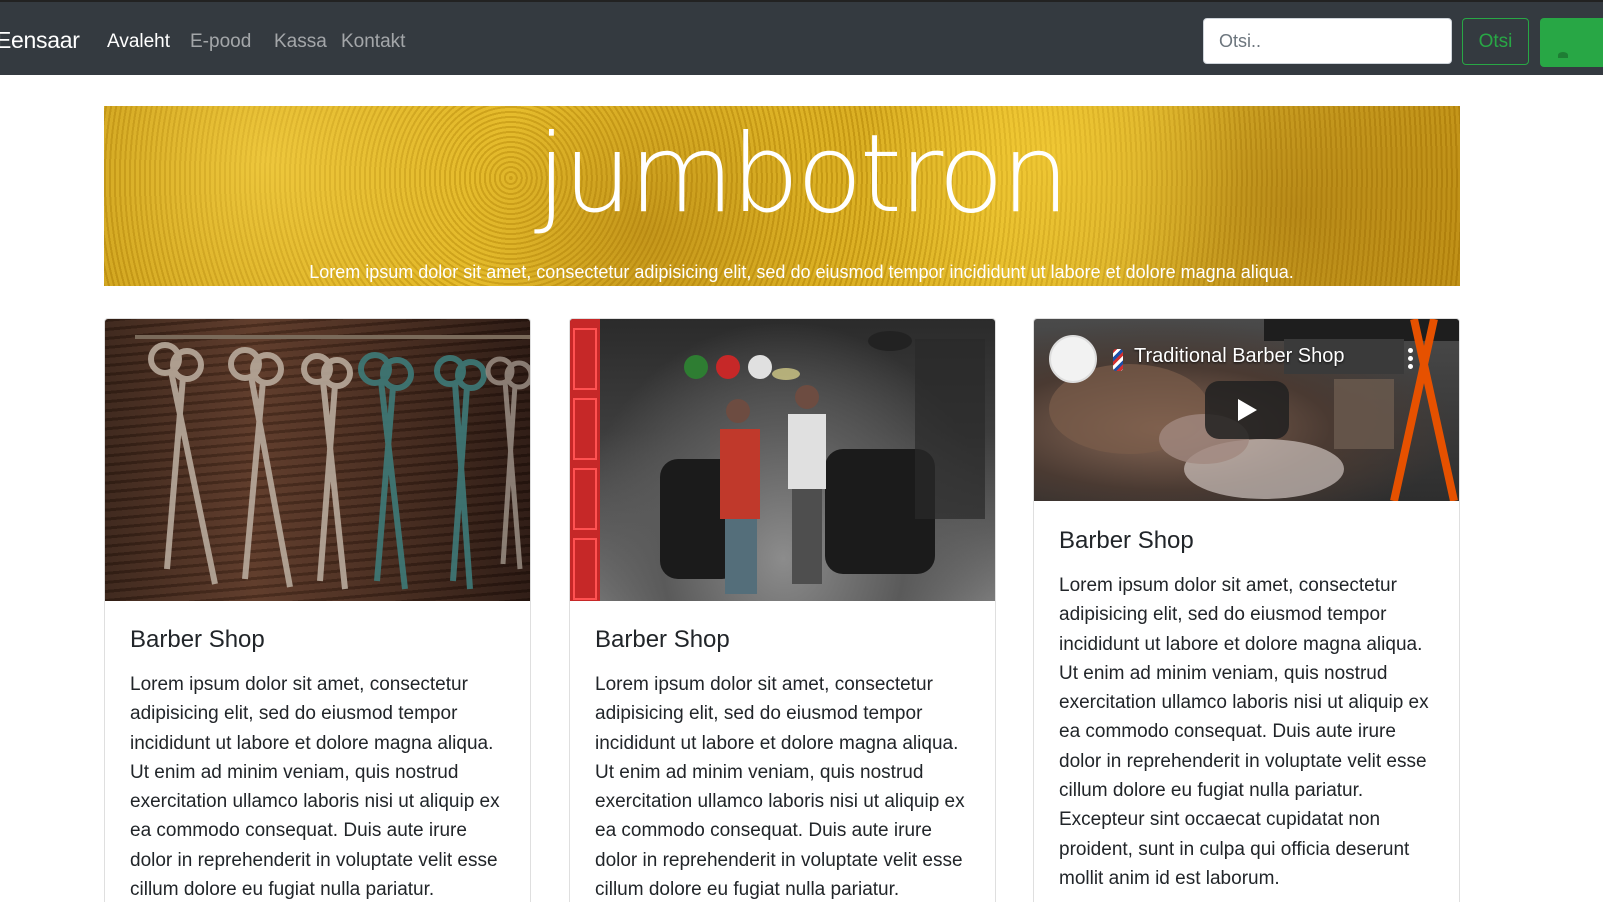 This screenshot has height=902, width=1603. I want to click on nav-link-kassa: Kassa, so click(300, 42).